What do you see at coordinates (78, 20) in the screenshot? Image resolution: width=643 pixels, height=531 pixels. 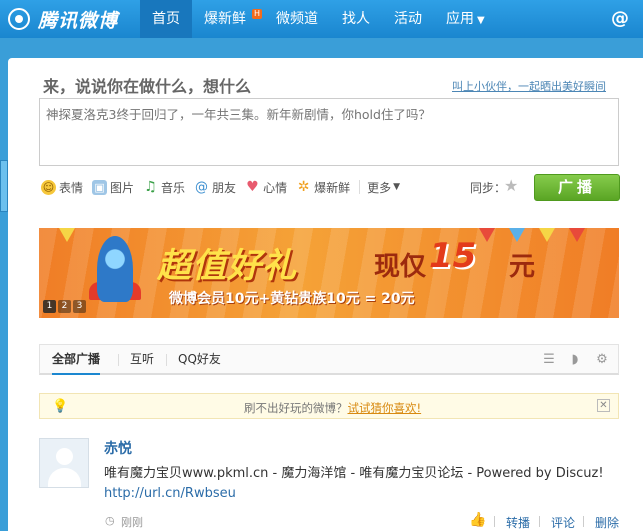 I see `logo-text: 腾讯微博` at bounding box center [78, 20].